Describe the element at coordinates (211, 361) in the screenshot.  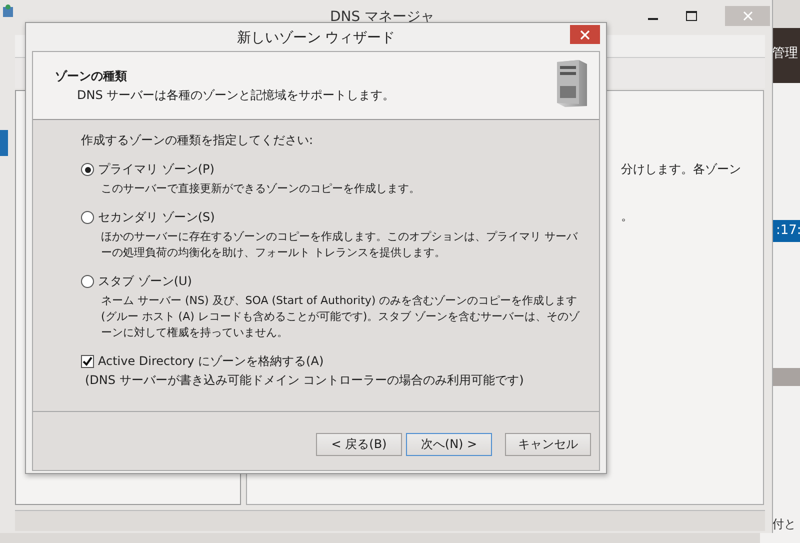
I see `checkbox-label: Active Directory にゾーンを格納する(A)` at that location.